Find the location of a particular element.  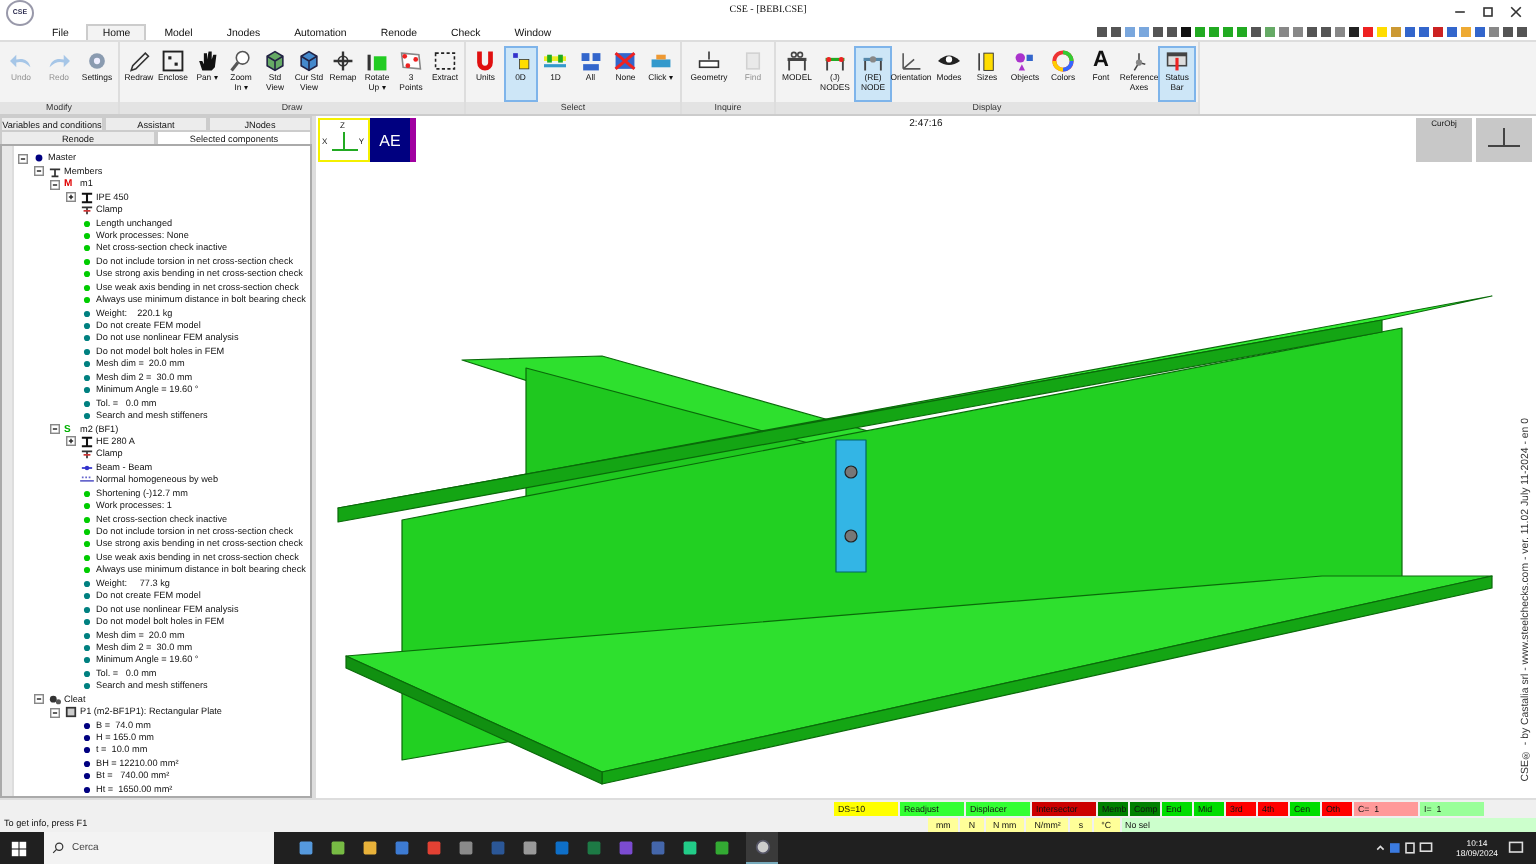

search-icon is located at coordinates (58, 848).